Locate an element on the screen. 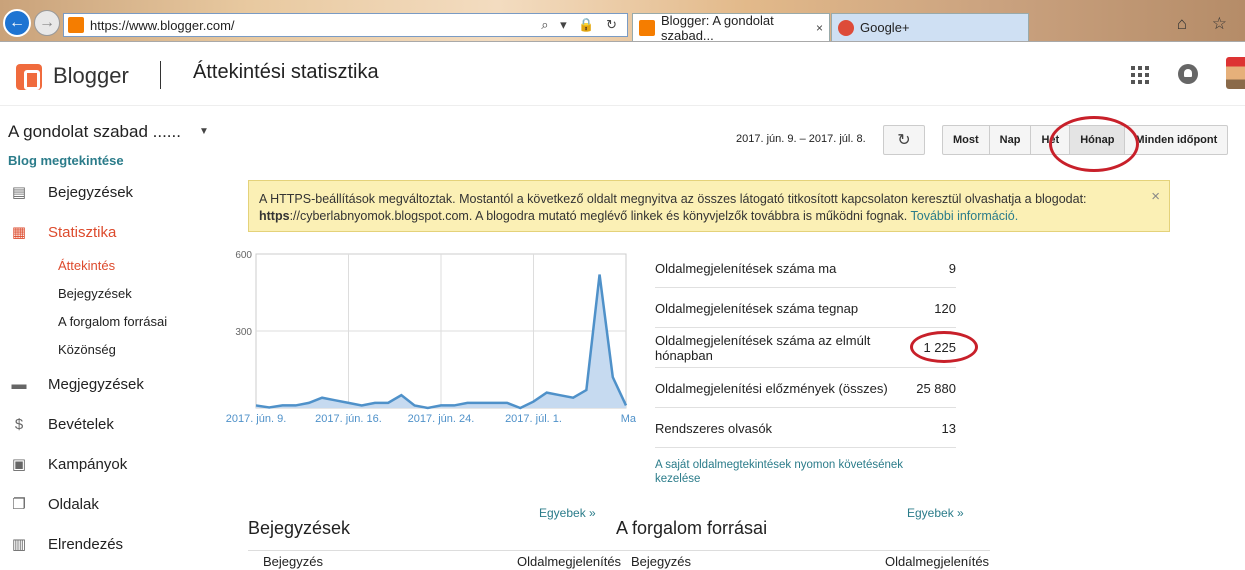 Image resolution: width=1245 pixels, height=570 pixels. posts-col-post: Bejegyzés is located at coordinates (293, 561).